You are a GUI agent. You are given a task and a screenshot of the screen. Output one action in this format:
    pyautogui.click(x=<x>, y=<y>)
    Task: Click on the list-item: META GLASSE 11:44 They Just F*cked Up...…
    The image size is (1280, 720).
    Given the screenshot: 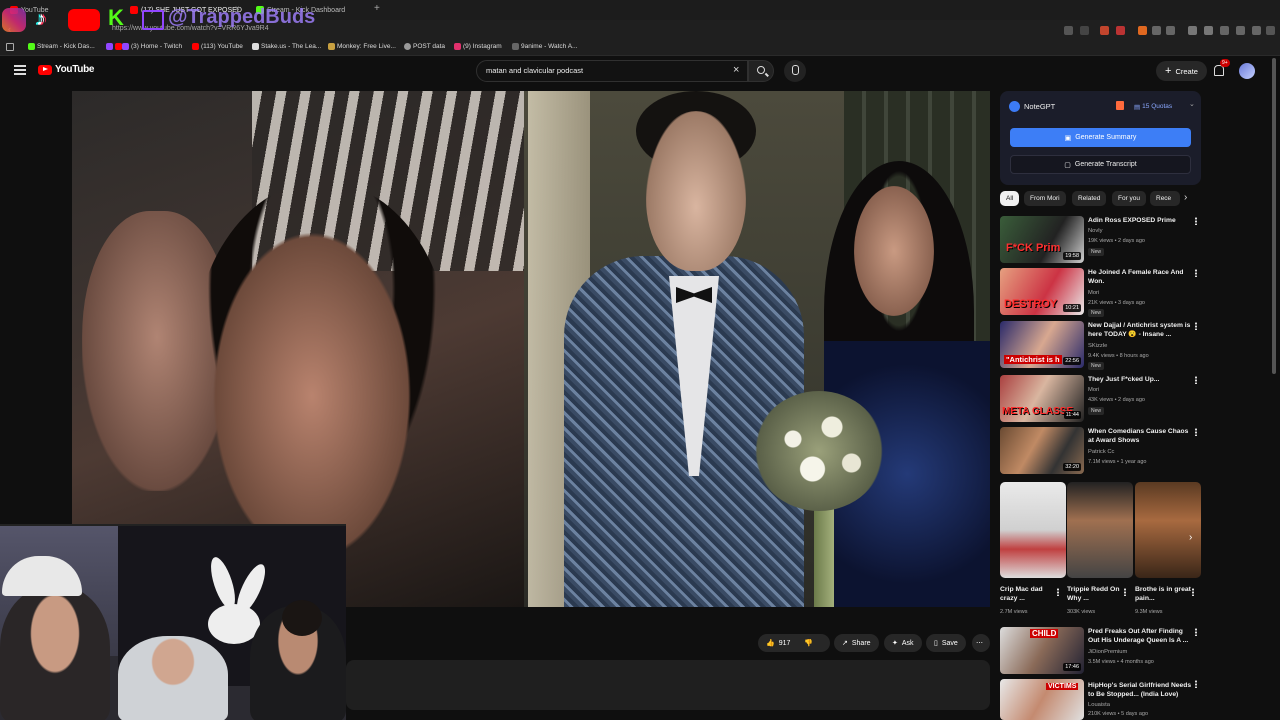 What is the action you would take?
    pyautogui.click(x=1100, y=400)
    